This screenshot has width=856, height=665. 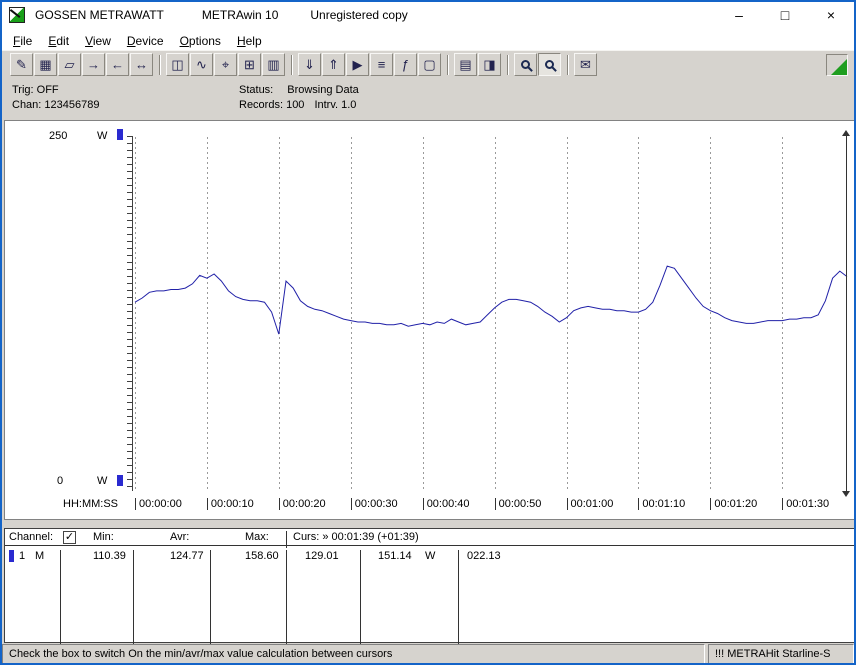 What do you see at coordinates (158, 504) in the screenshot?
I see `x-axis-tick: 00:00:00` at bounding box center [158, 504].